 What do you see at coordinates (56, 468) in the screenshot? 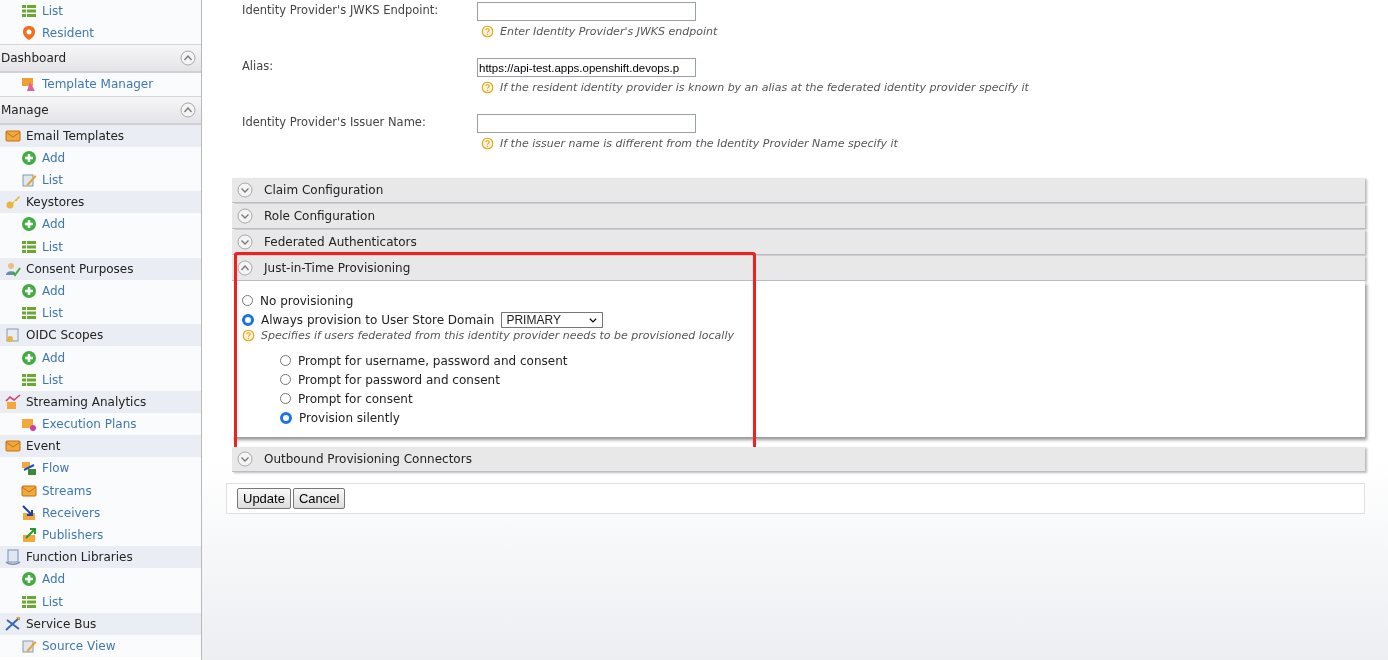
I see `menu-link: Flow` at bounding box center [56, 468].